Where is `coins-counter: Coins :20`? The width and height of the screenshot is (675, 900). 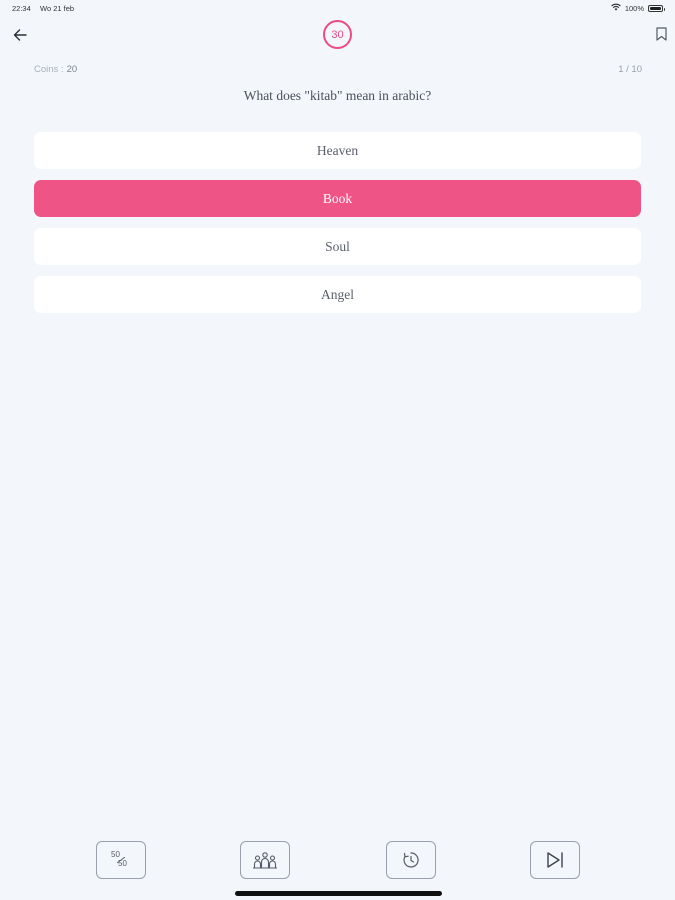
coins-counter: Coins :20 is located at coordinates (55, 69).